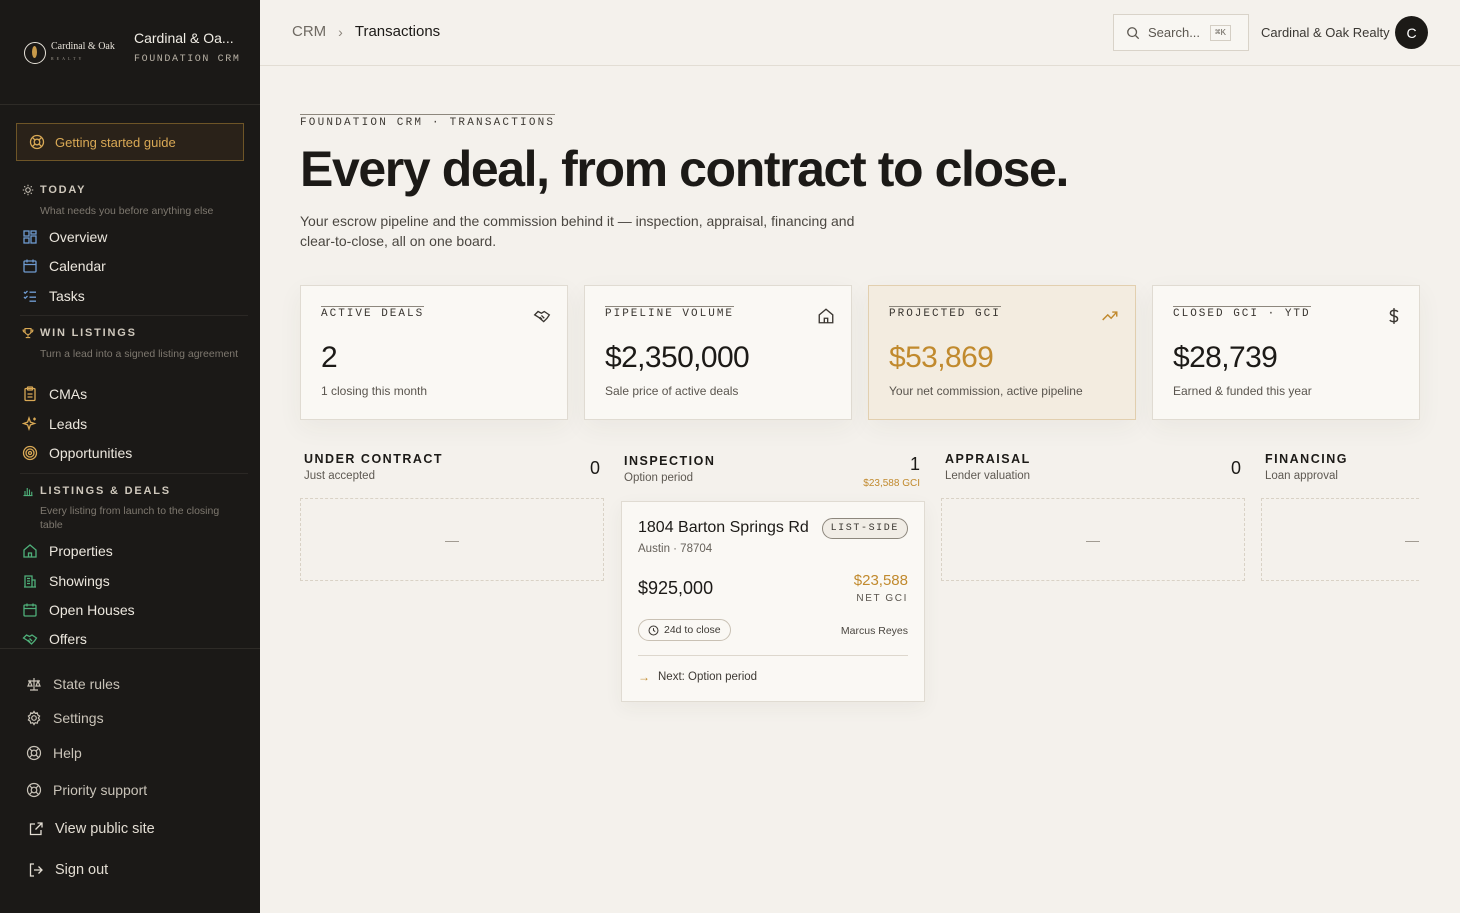  I want to click on avatar: C, so click(1411, 32).